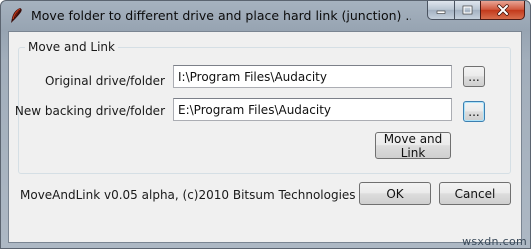  Describe the element at coordinates (413, 146) in the screenshot. I see `move-and-link-button: Move and Link` at that location.